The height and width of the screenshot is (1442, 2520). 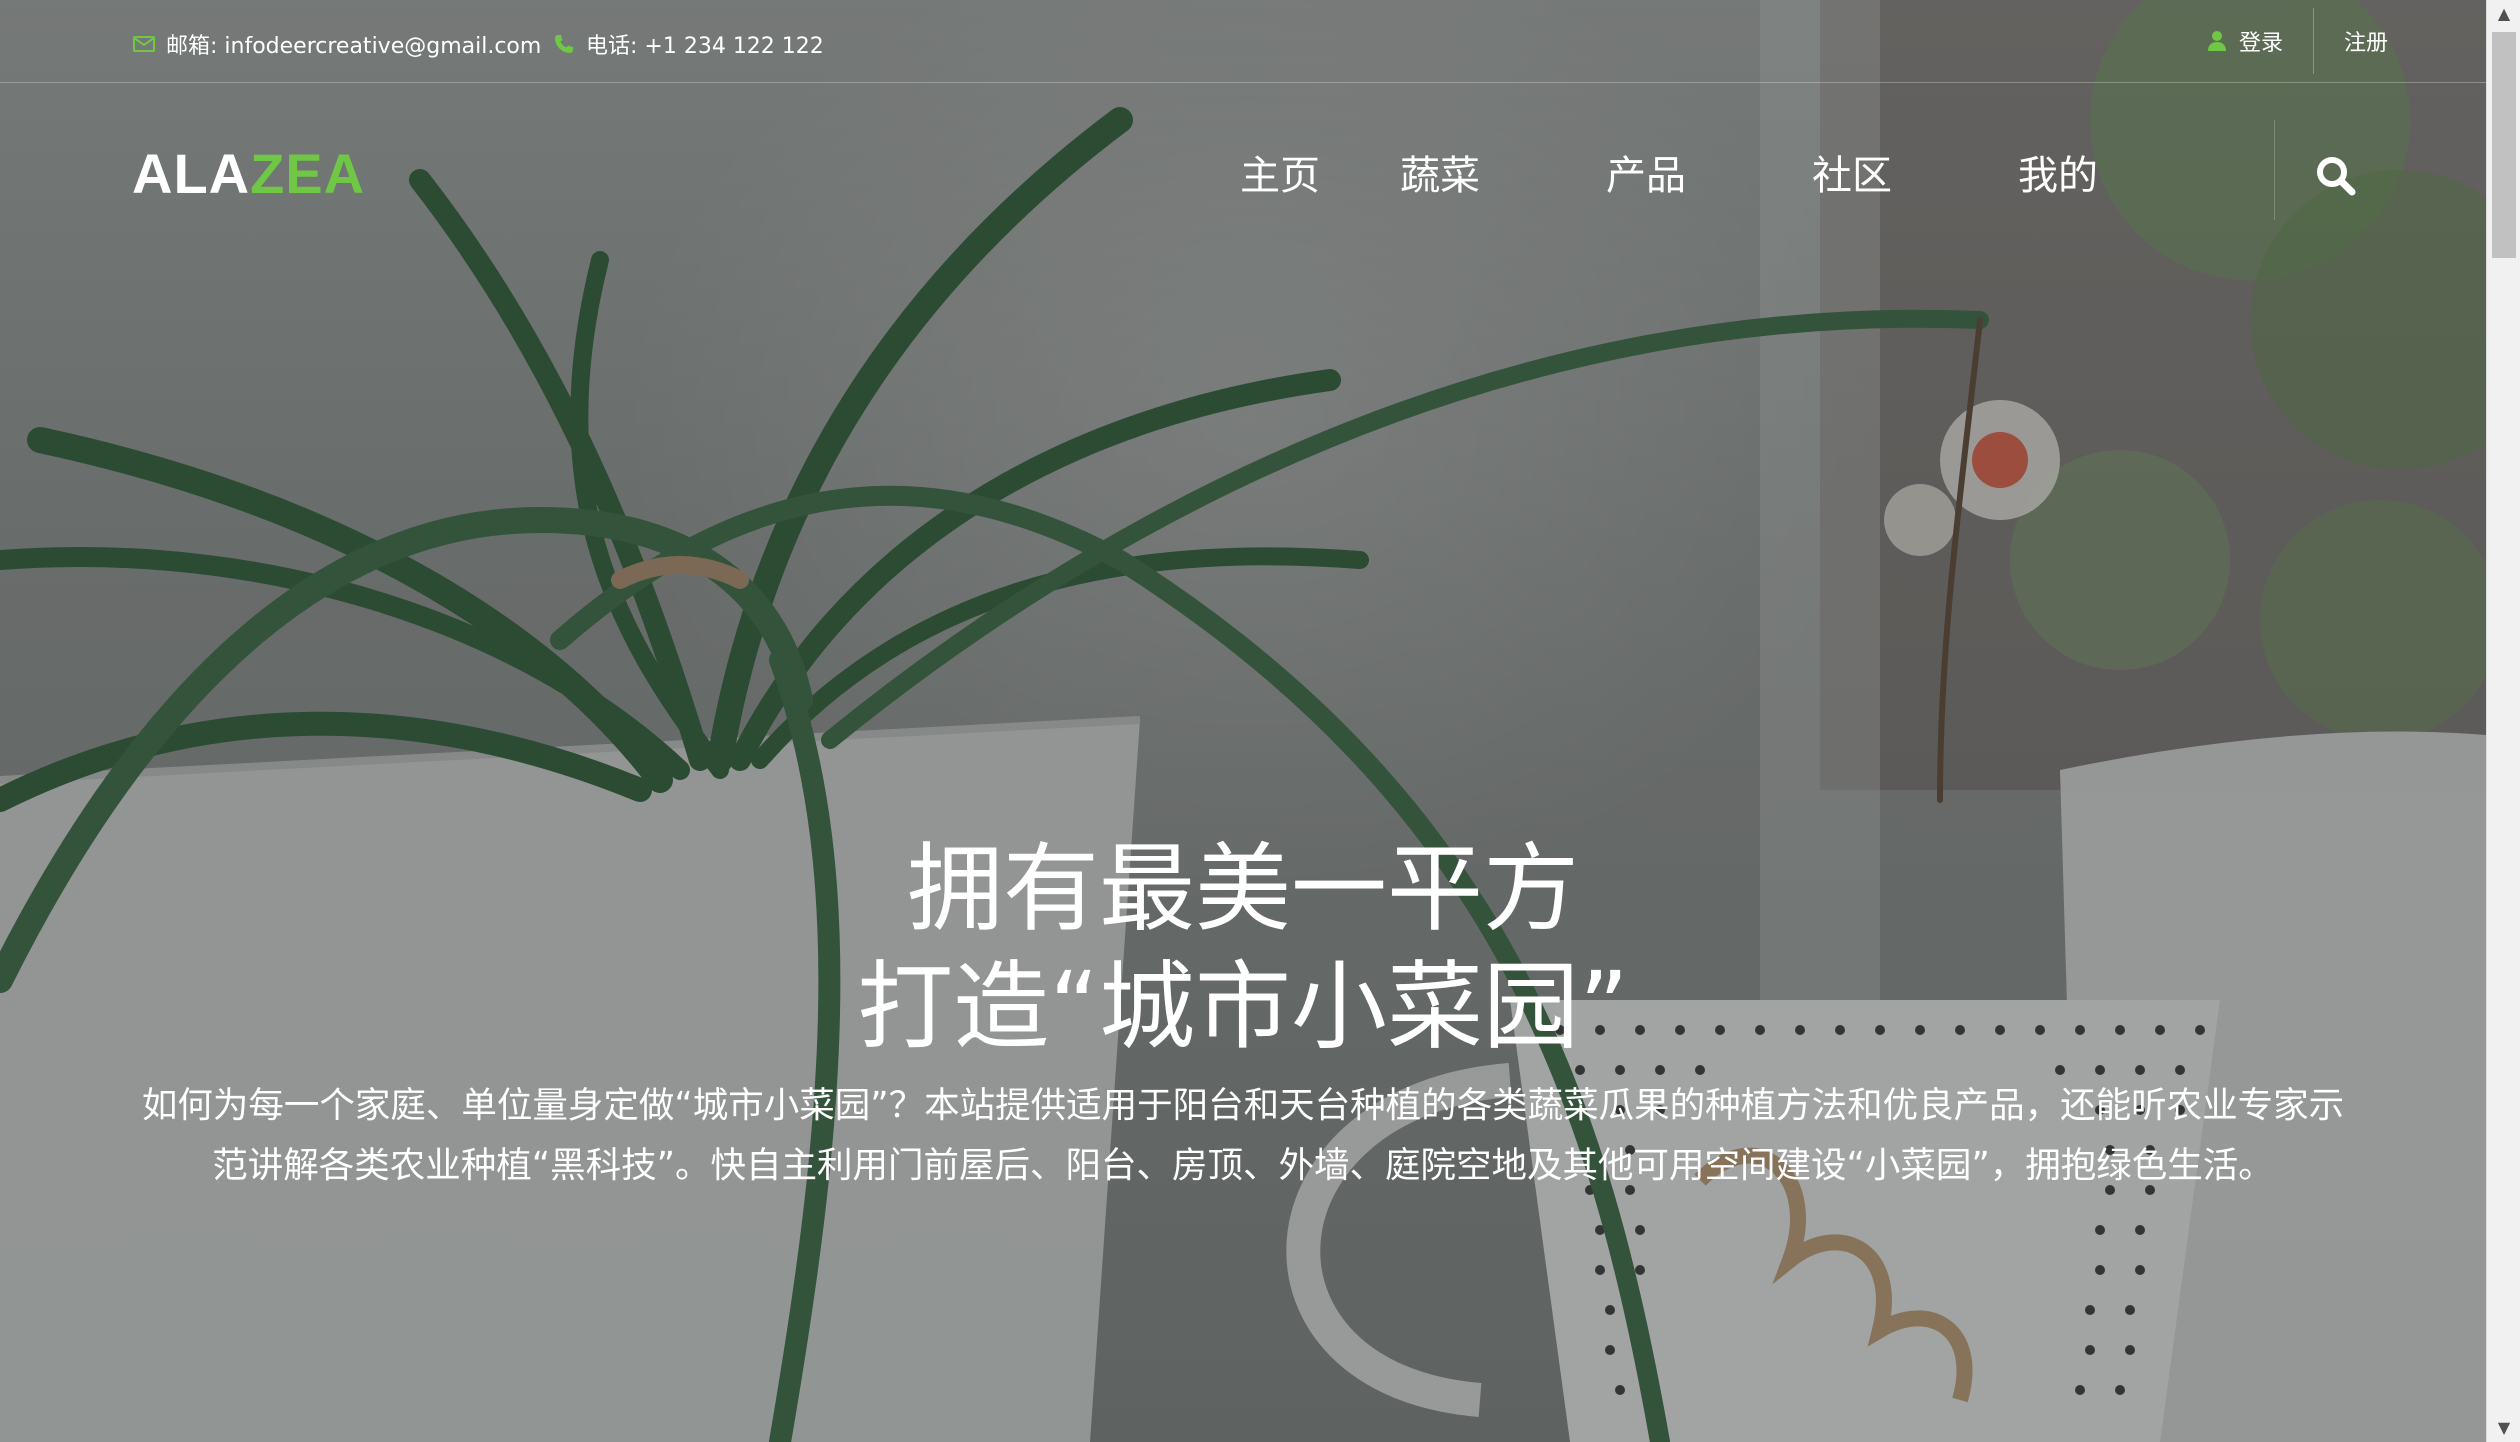 I want to click on nav-item-mine: 我的, so click(x=2058, y=176).